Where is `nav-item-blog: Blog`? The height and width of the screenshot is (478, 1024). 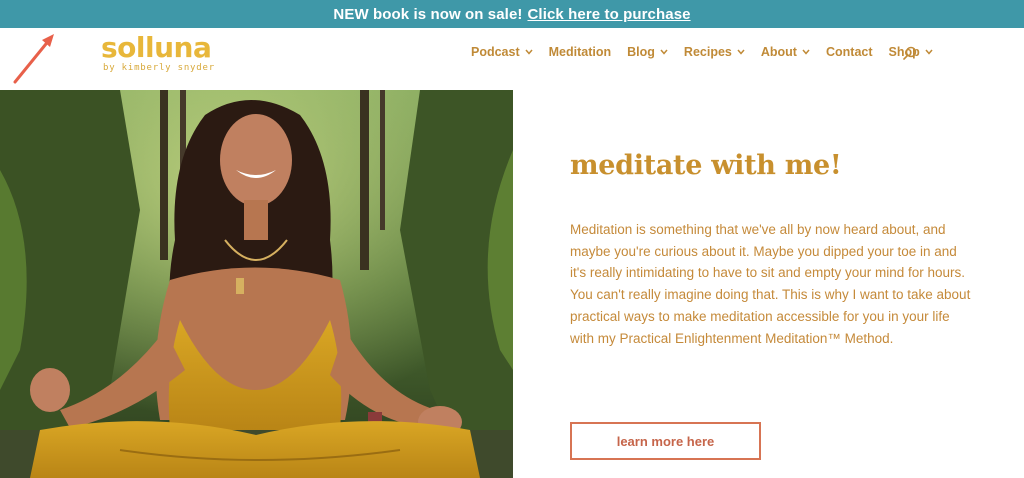 nav-item-blog: Blog is located at coordinates (647, 52).